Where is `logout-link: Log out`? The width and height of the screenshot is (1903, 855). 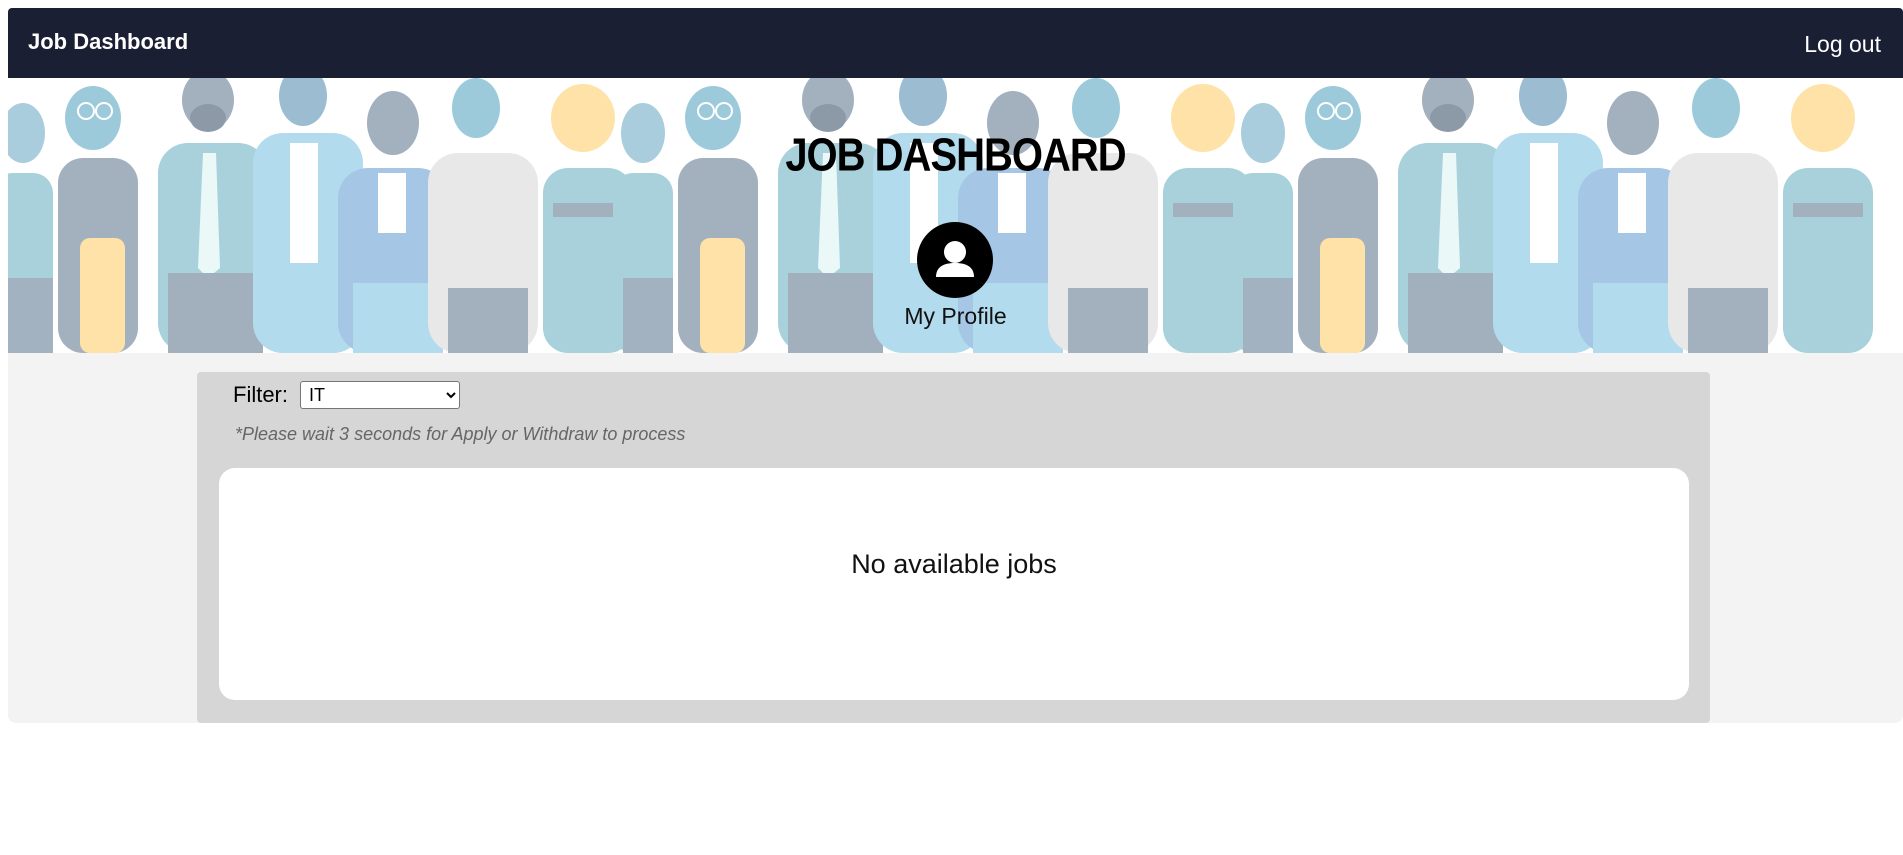
logout-link: Log out is located at coordinates (1842, 44).